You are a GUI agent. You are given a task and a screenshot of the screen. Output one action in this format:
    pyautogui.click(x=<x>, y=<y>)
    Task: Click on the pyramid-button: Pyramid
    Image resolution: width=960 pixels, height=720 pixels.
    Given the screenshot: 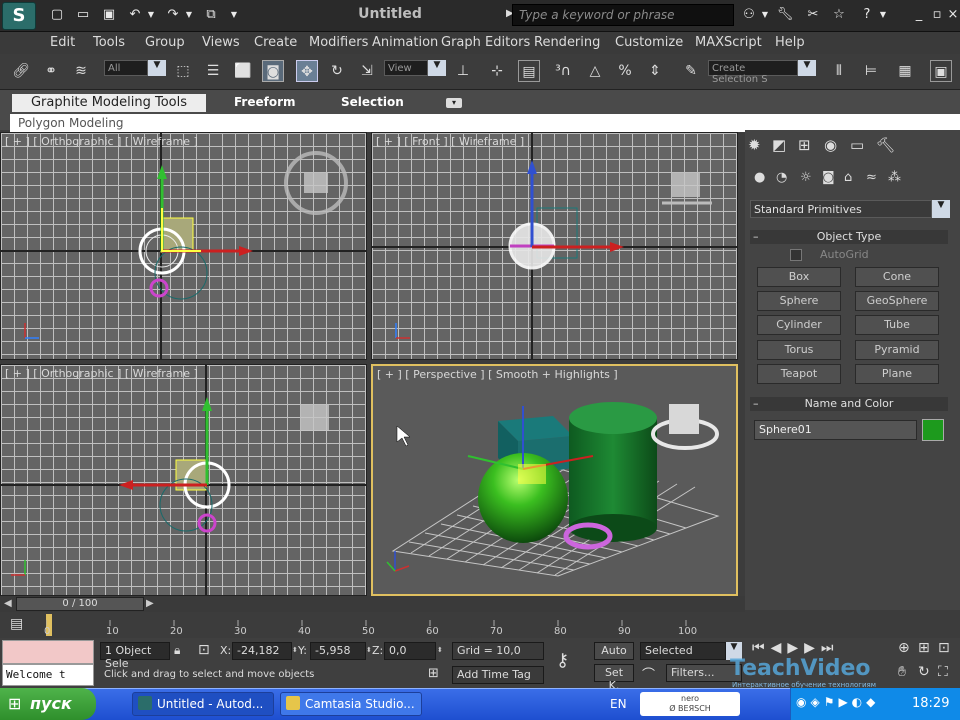 What is the action you would take?
    pyautogui.click(x=897, y=350)
    